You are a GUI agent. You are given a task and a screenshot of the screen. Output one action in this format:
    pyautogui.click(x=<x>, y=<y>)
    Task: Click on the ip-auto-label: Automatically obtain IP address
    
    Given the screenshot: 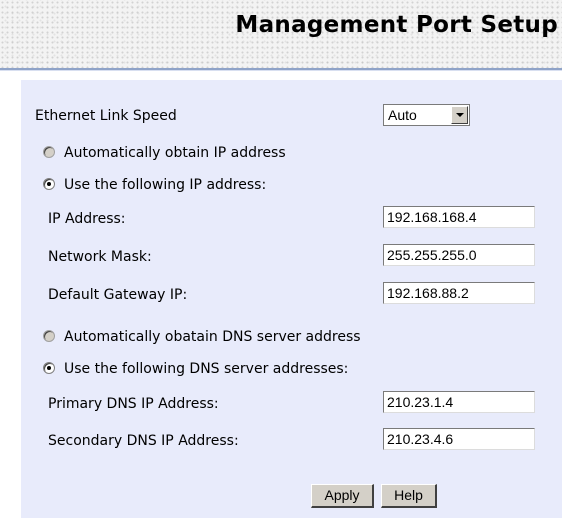 What is the action you would take?
    pyautogui.click(x=175, y=153)
    